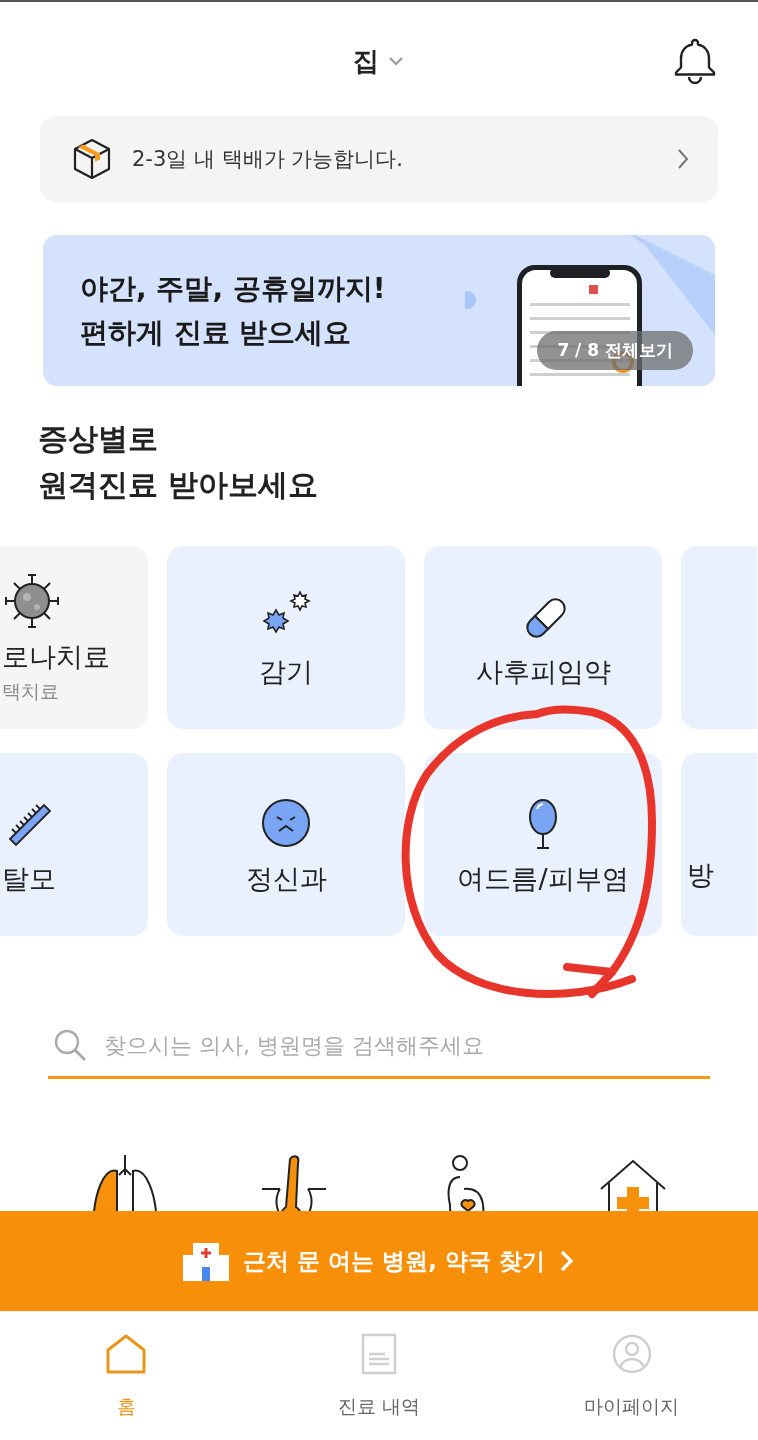  What do you see at coordinates (70, 1045) in the screenshot?
I see `search-icon` at bounding box center [70, 1045].